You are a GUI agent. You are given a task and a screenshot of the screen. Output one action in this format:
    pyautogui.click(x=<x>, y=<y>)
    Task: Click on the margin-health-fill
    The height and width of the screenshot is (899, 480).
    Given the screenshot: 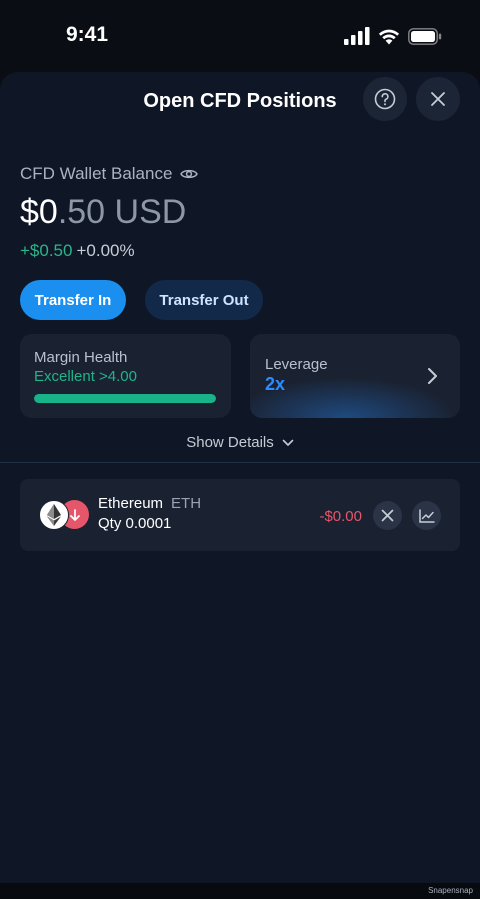 What is the action you would take?
    pyautogui.click(x=125, y=398)
    